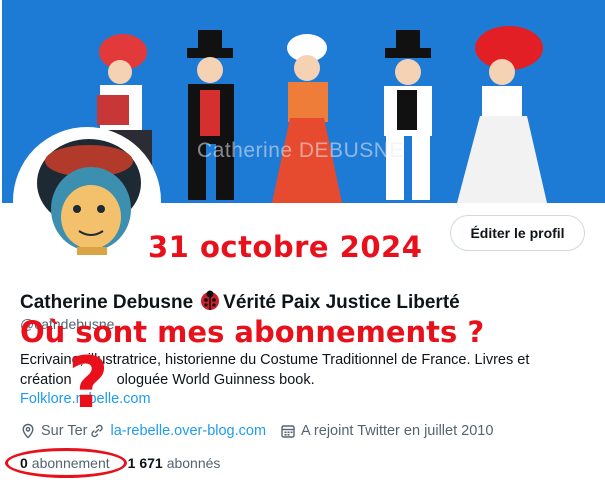 The width and height of the screenshot is (605, 480). I want to click on display-name-text: Catherine Debusne, so click(107, 302).